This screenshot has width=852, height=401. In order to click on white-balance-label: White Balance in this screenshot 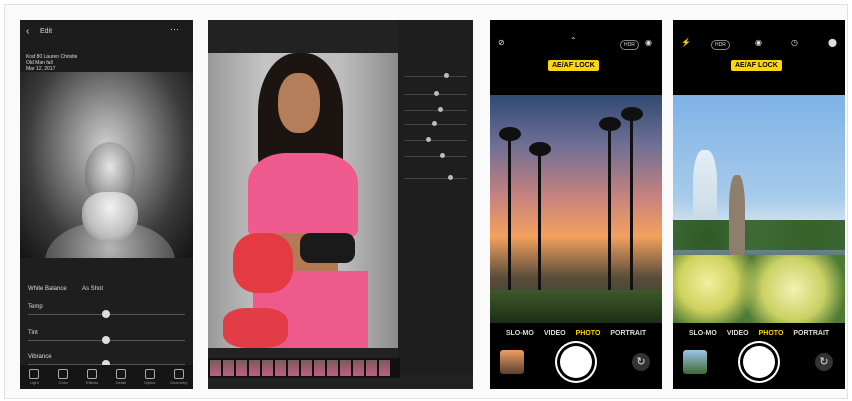, I will do `click(47, 289)`.